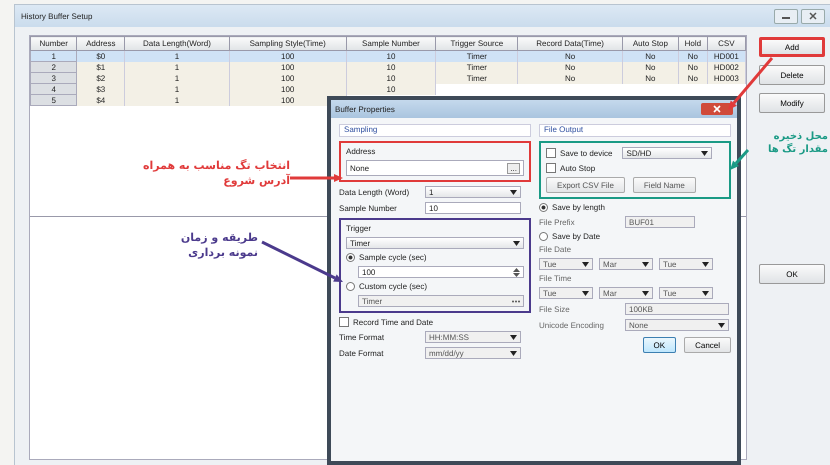 This screenshot has width=830, height=465. What do you see at coordinates (572, 325) in the screenshot?
I see `field-label: Unicode Encoding` at bounding box center [572, 325].